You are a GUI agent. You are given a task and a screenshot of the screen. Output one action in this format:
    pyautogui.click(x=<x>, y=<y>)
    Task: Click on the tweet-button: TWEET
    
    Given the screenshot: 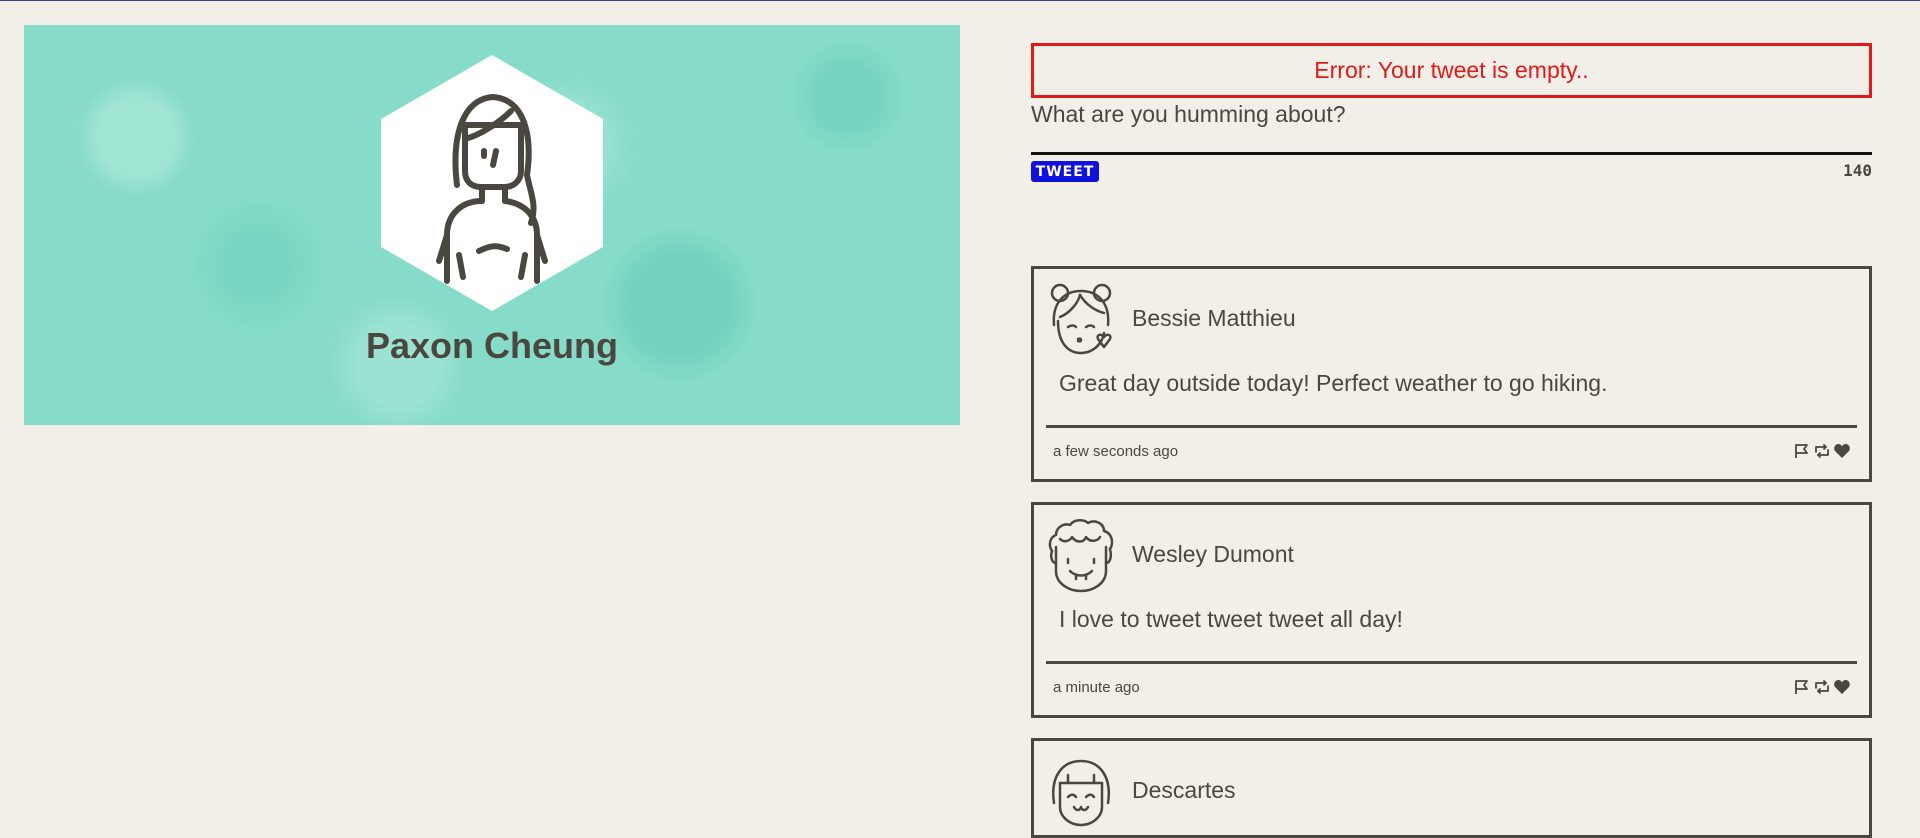 What is the action you would take?
    pyautogui.click(x=1065, y=171)
    